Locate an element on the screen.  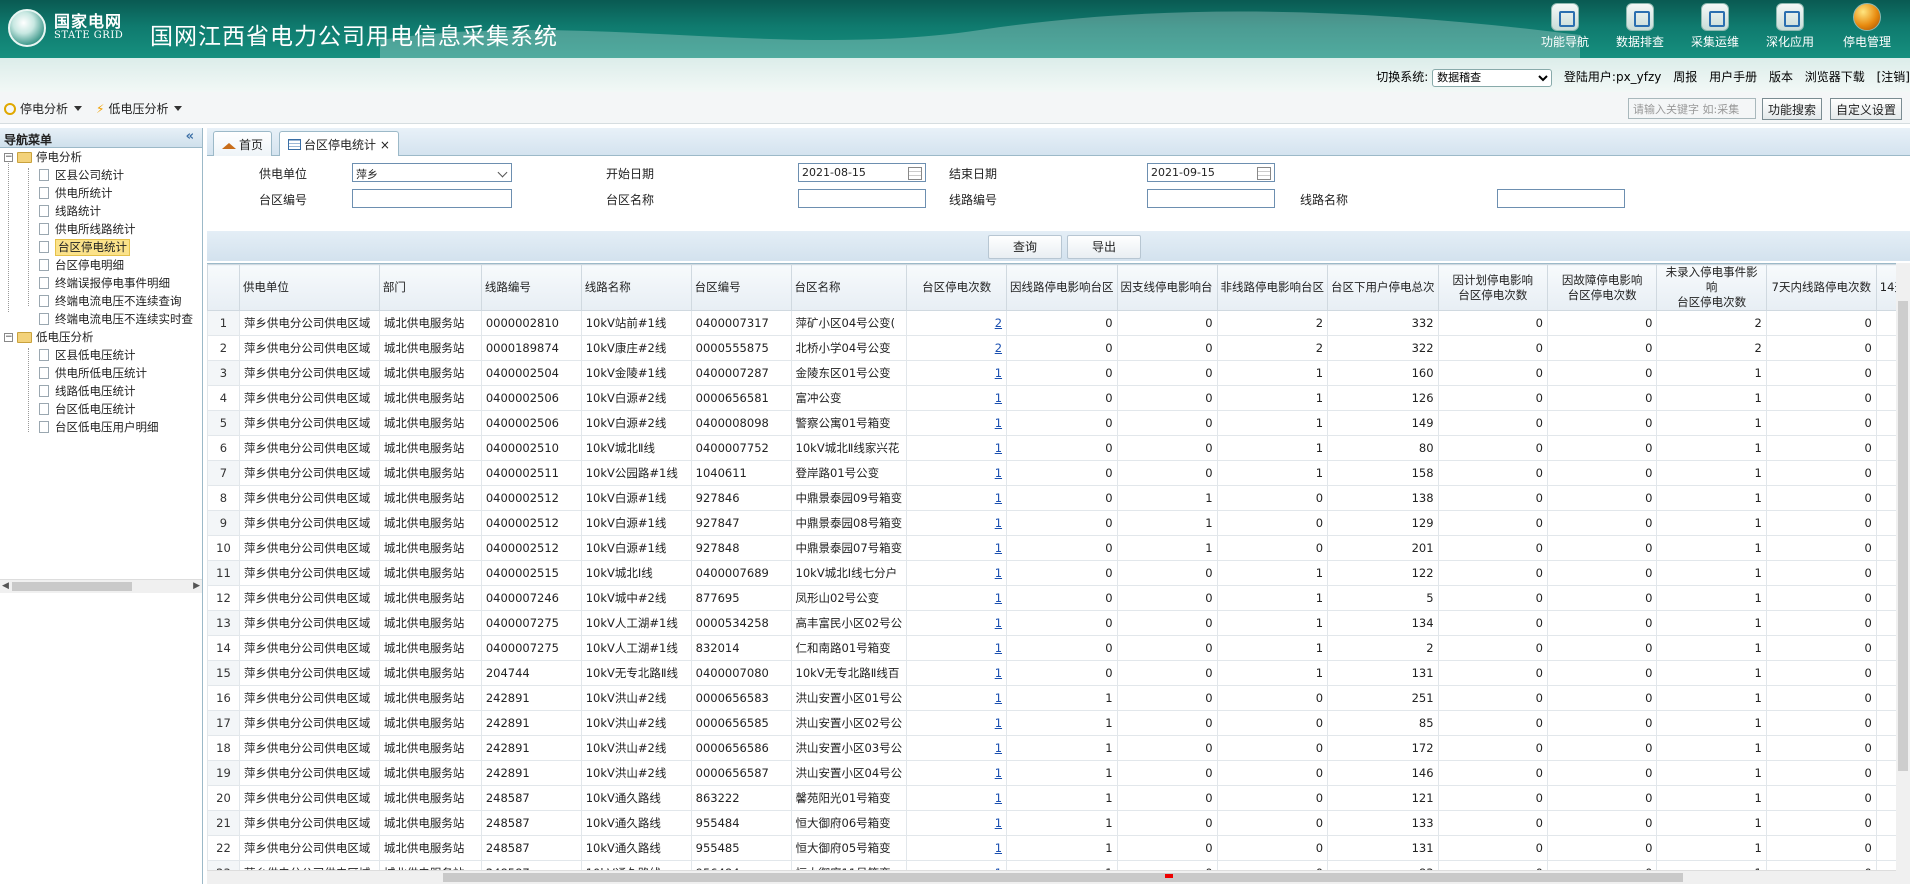
column-header: 台区停电次数 is located at coordinates (957, 287).